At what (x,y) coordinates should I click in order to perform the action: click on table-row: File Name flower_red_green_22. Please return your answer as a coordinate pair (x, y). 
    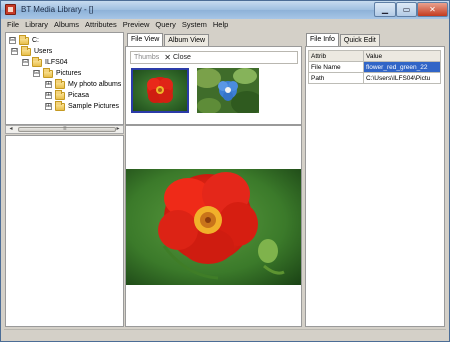
    Looking at the image, I should click on (374, 67).